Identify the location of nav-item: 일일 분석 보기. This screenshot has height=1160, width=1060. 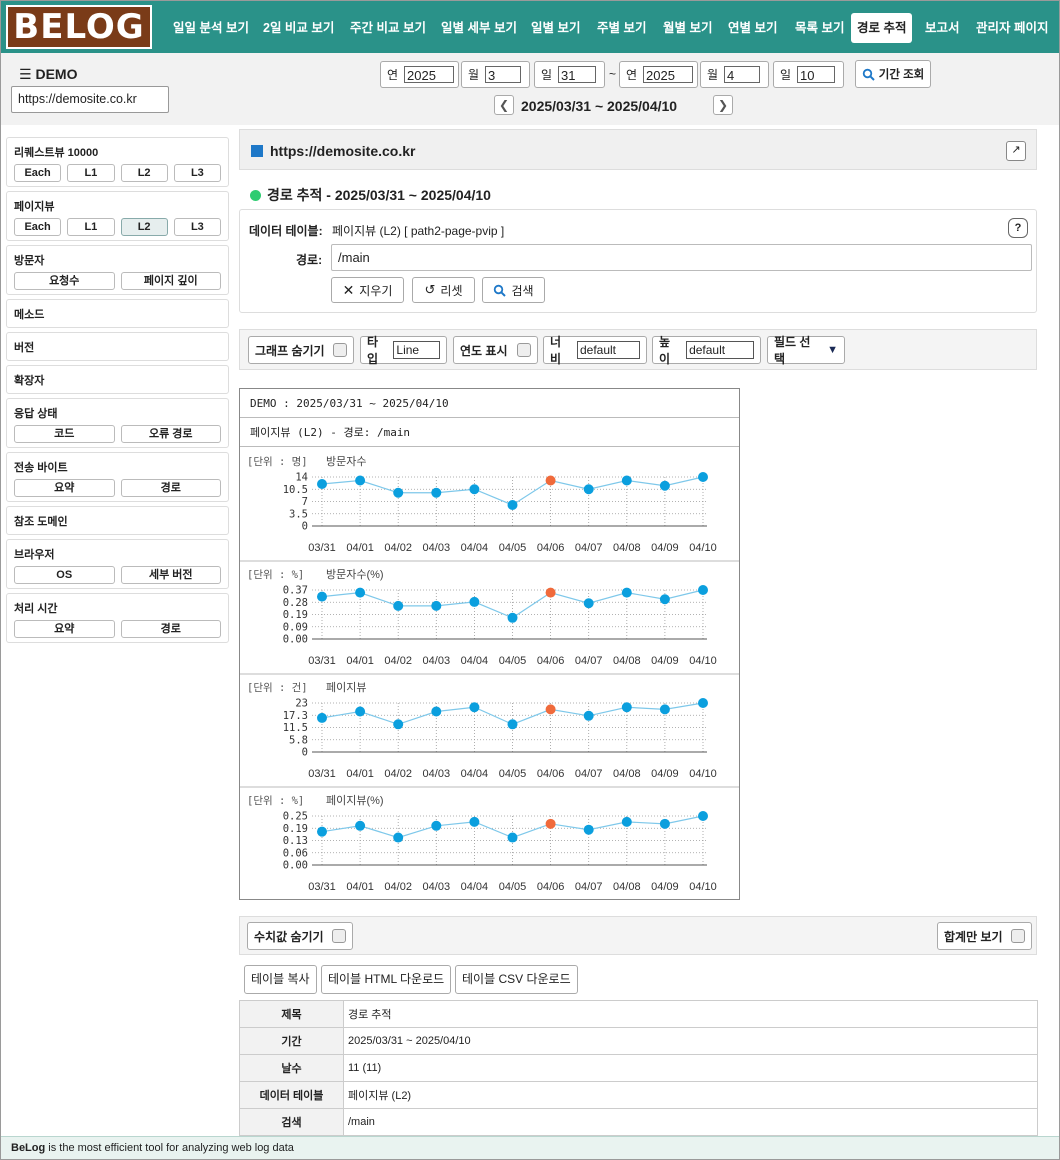
(211, 28).